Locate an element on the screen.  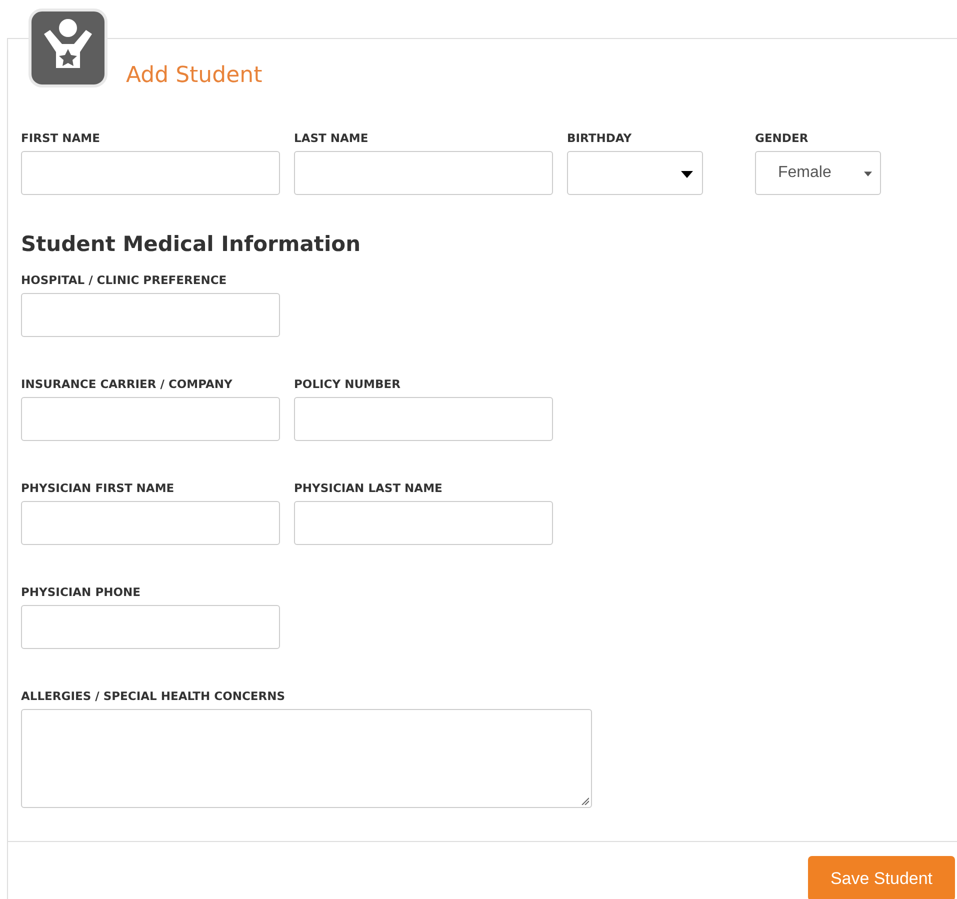
gender-dropdown: Female is located at coordinates (818, 173).